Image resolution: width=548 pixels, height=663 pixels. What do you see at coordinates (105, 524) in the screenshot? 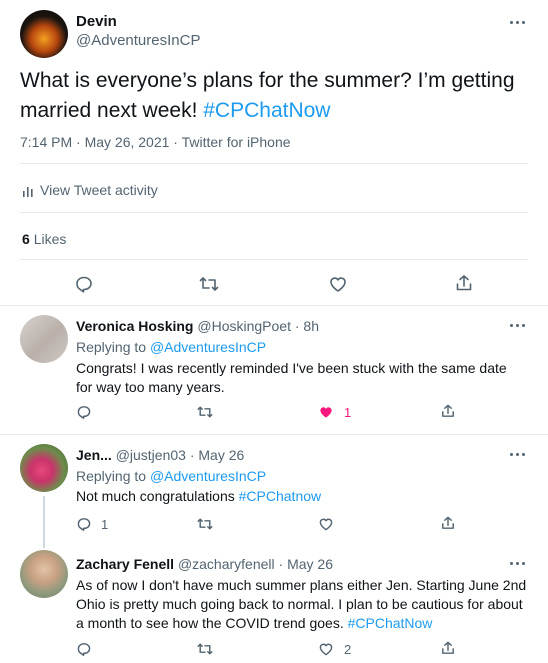
I see `reply-count: 1` at bounding box center [105, 524].